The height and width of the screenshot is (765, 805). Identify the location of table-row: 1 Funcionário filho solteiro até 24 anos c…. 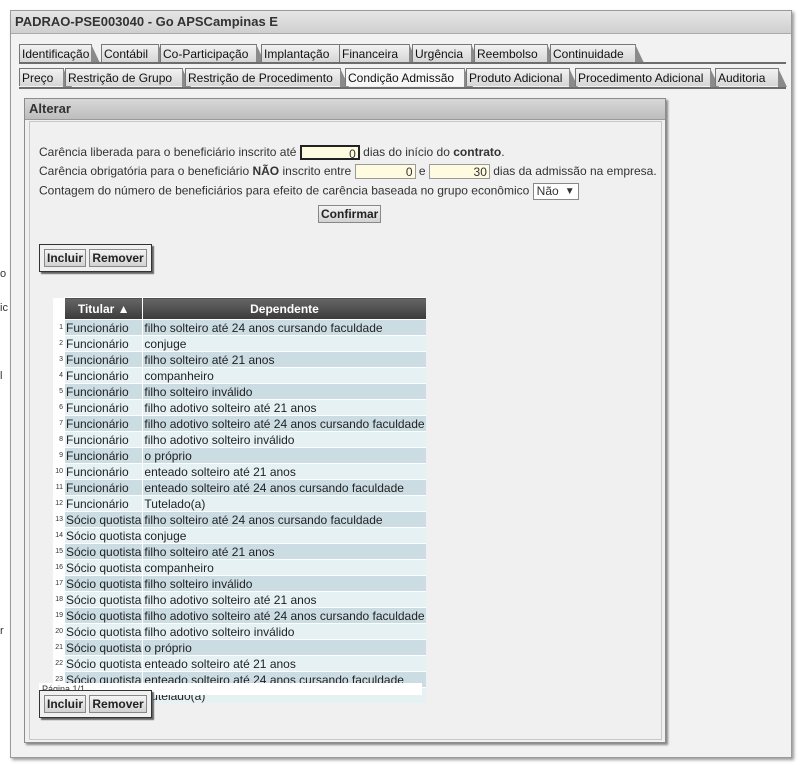
(239, 327).